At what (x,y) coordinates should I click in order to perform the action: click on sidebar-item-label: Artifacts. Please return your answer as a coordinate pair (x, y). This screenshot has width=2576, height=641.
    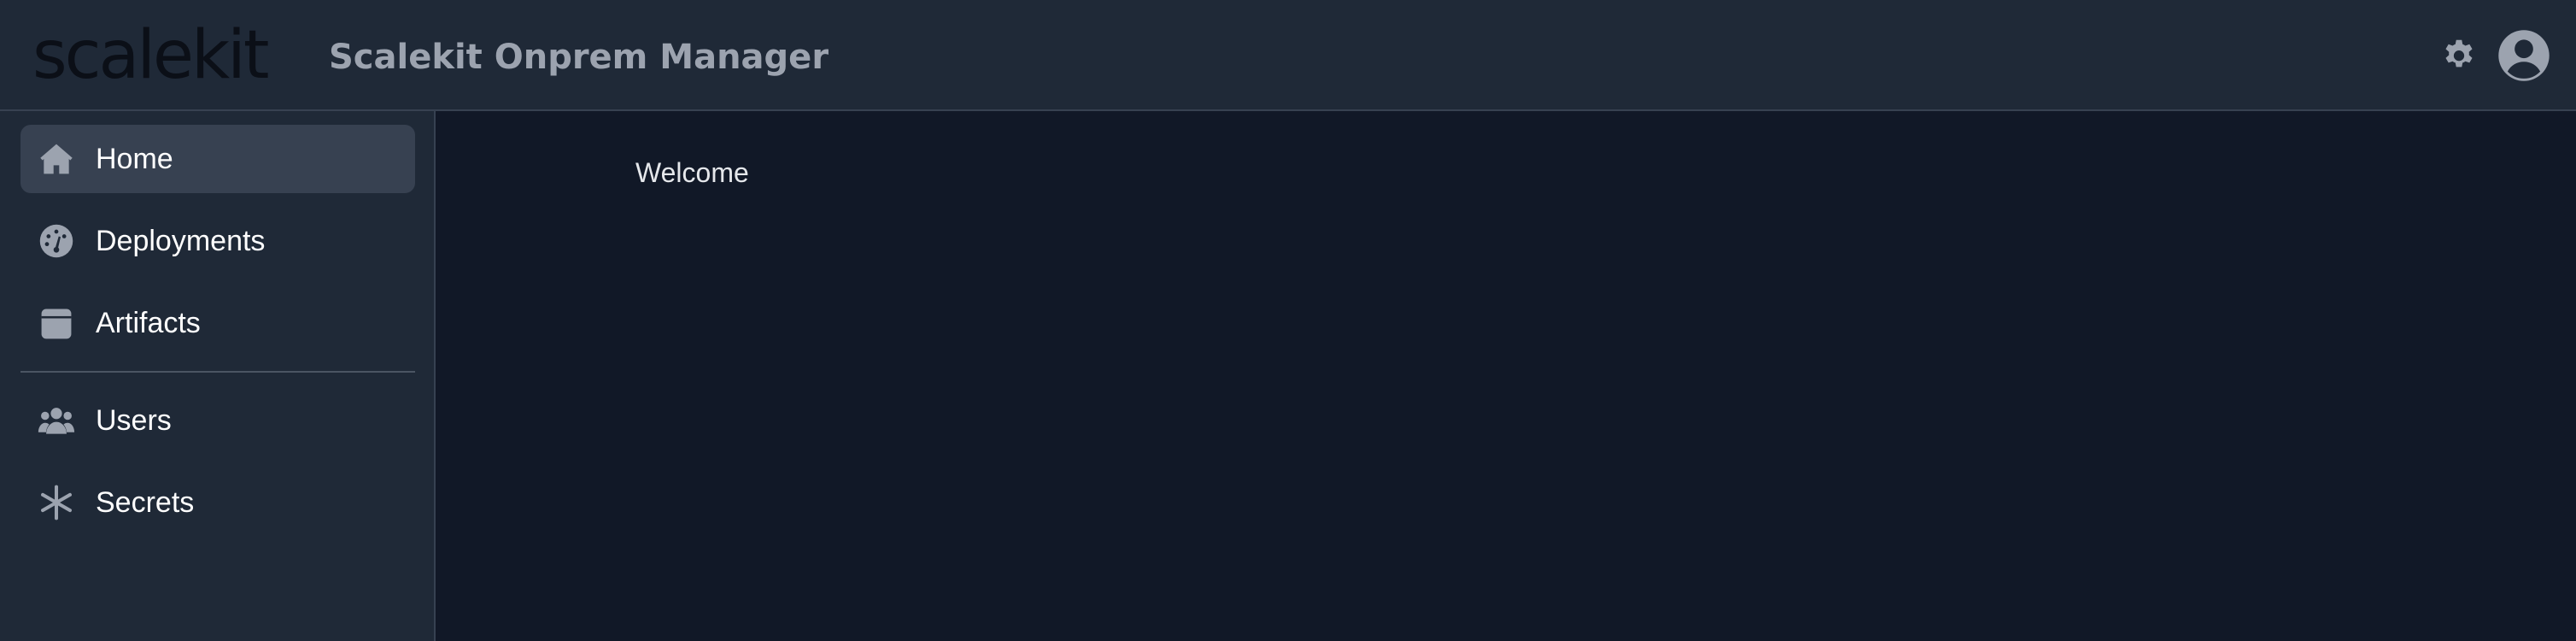
    Looking at the image, I should click on (148, 323).